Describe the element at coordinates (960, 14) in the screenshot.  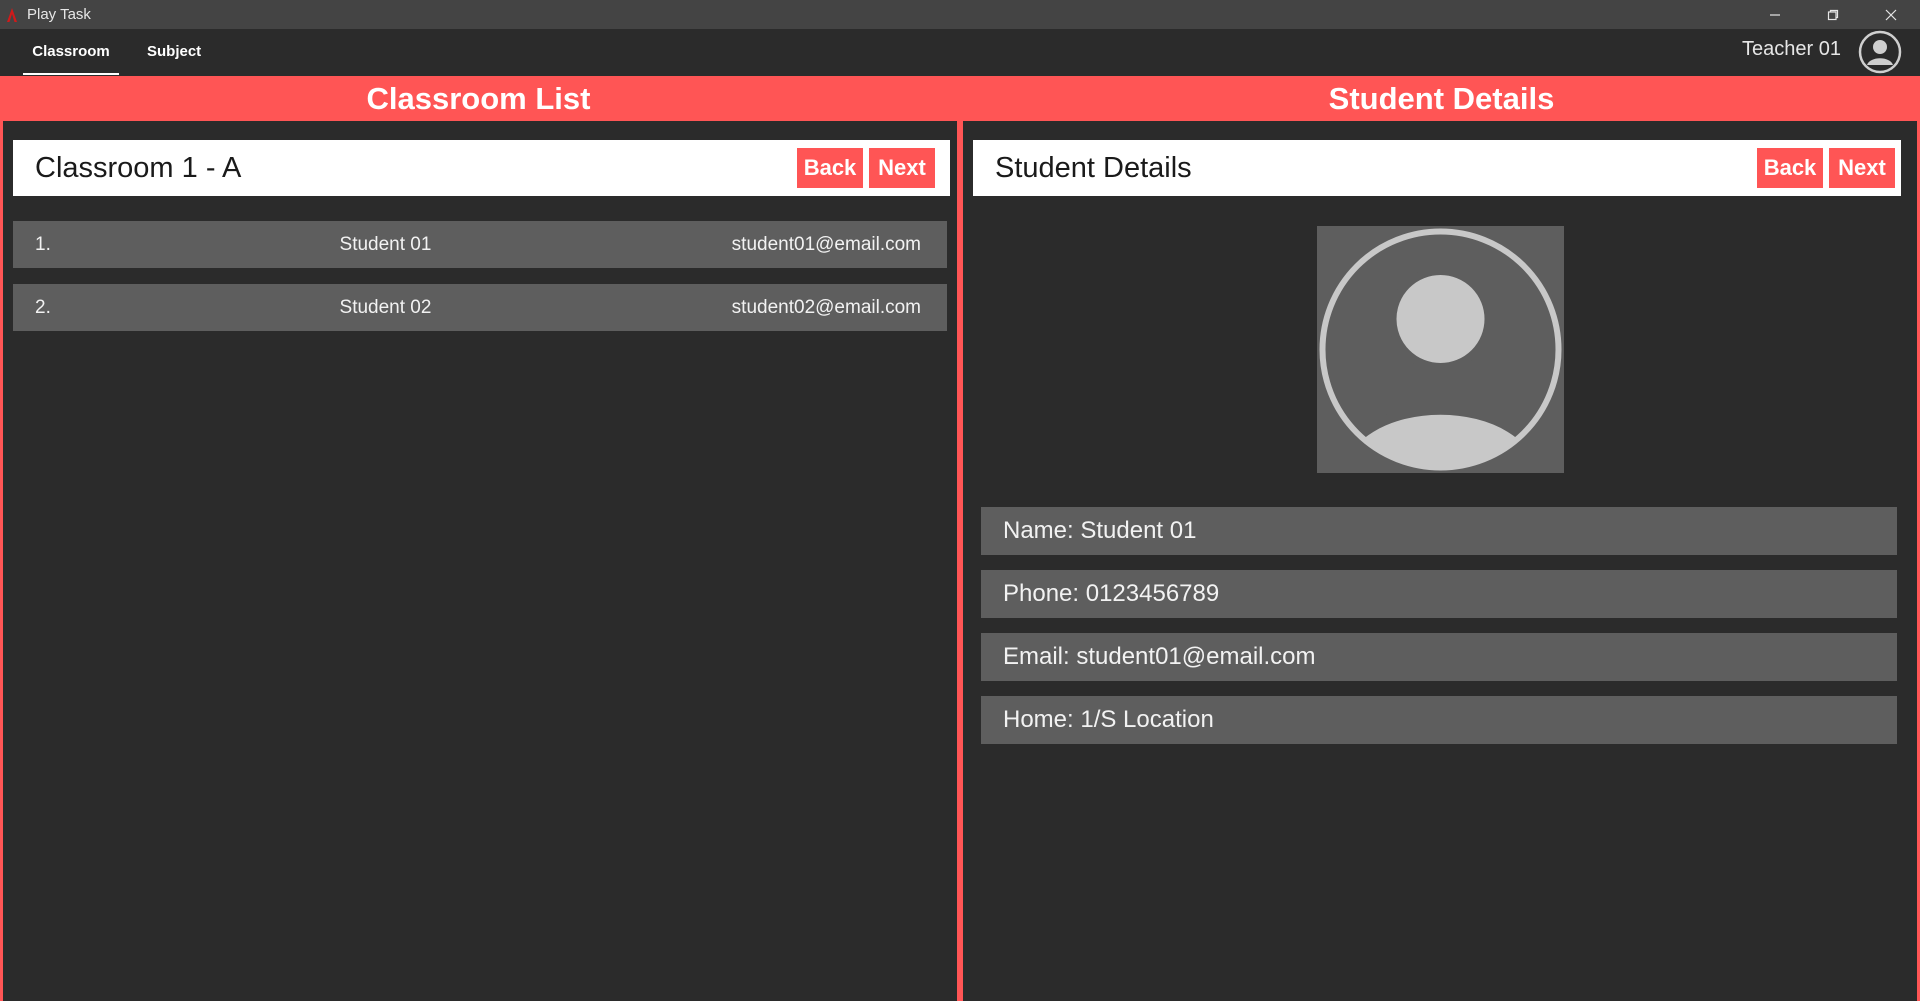
I see `title-bar: Play Task` at that location.